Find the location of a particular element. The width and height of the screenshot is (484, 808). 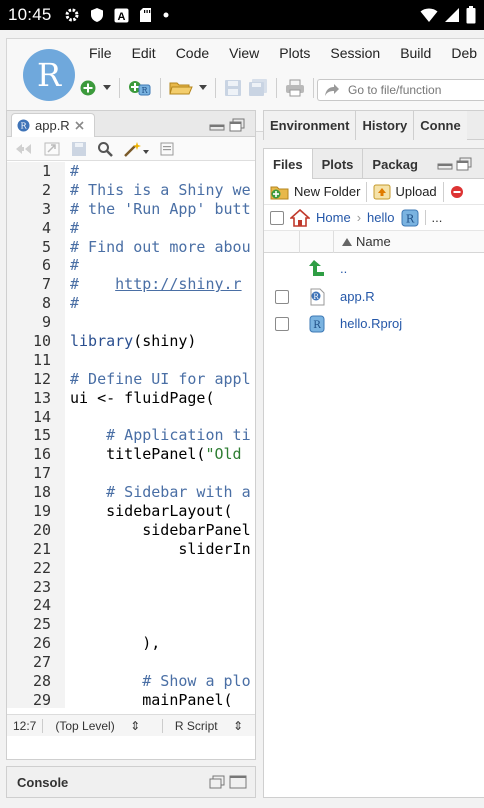

tab-plots: Plots is located at coordinates (338, 164).